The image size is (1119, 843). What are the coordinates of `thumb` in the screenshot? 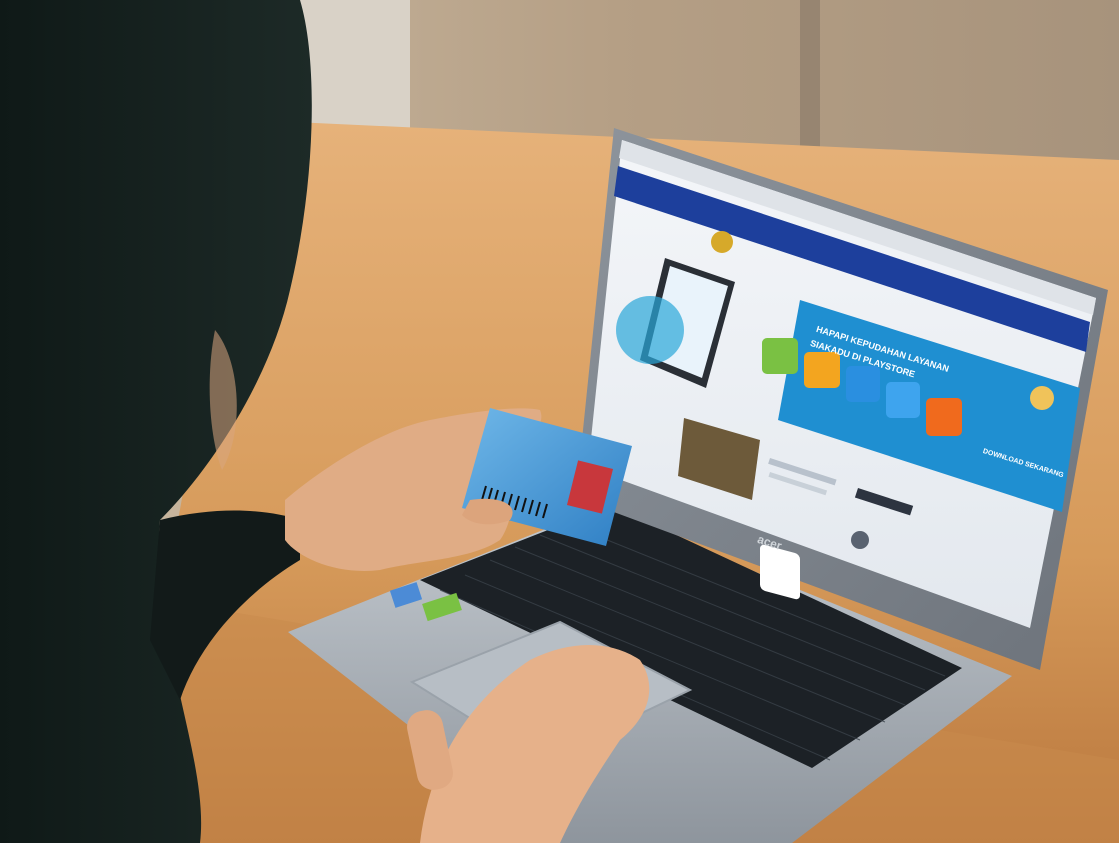 It's located at (487, 511).